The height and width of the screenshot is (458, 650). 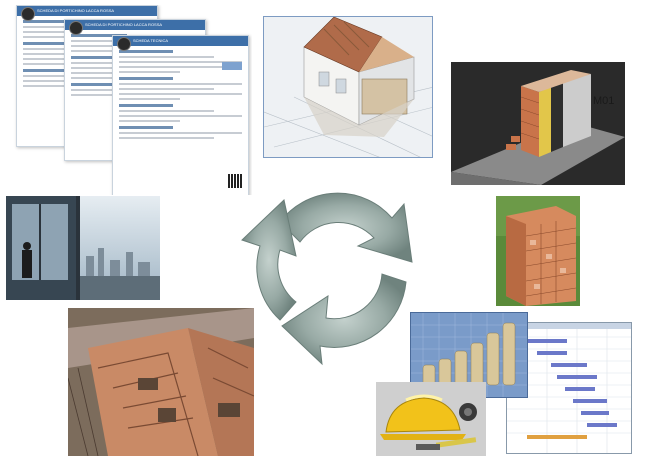 What do you see at coordinates (538, 123) in the screenshot?
I see `wall-axonometric-image: M01` at bounding box center [538, 123].